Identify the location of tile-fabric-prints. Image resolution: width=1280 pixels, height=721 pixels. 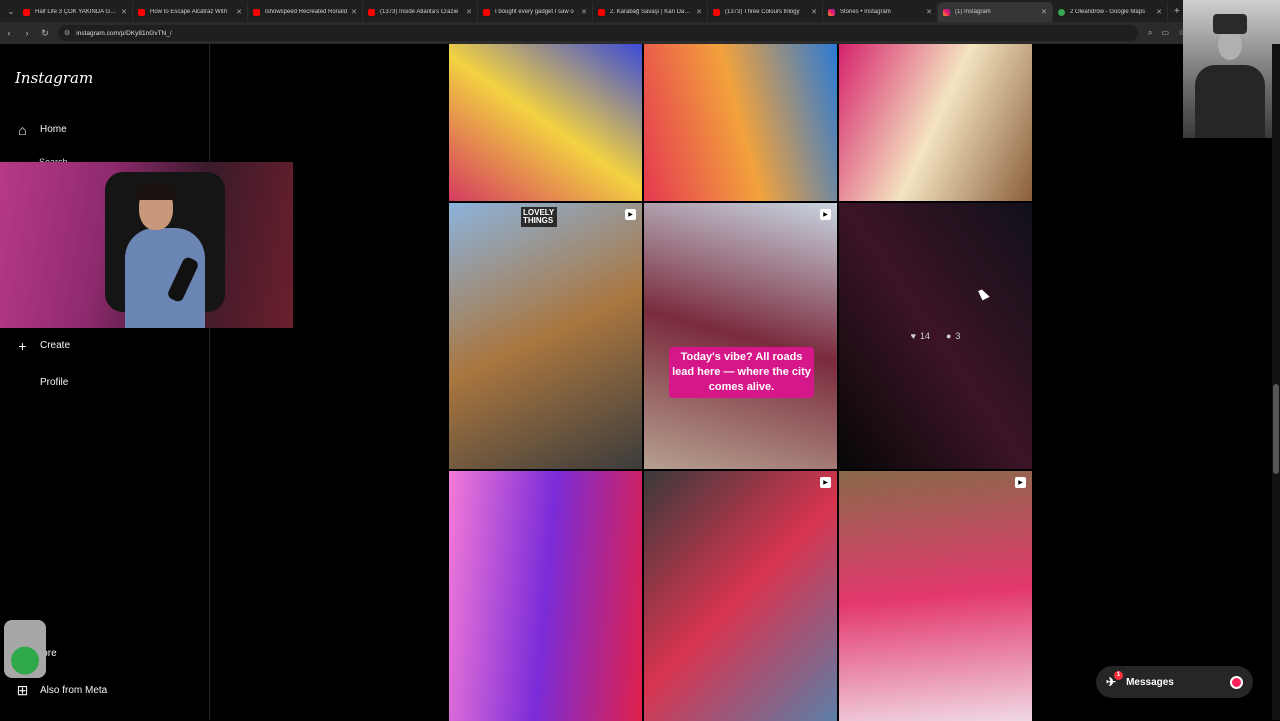
(545, 122).